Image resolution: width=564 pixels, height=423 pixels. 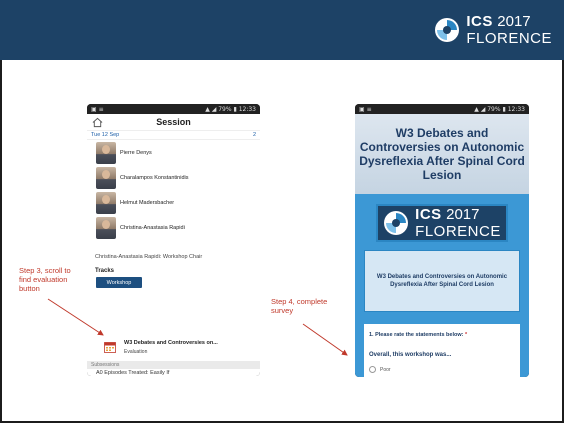 I want to click on subsession-item: A0 Episodes Treated: Easily If, so click(x=173, y=372).